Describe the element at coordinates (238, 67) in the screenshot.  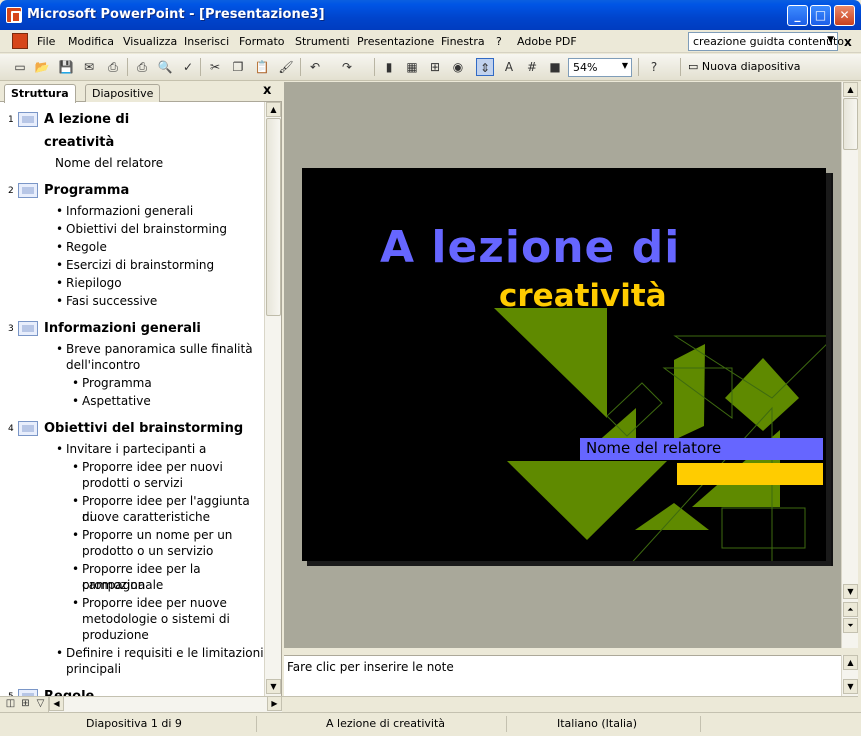
I see `copy-icon: ❐` at that location.